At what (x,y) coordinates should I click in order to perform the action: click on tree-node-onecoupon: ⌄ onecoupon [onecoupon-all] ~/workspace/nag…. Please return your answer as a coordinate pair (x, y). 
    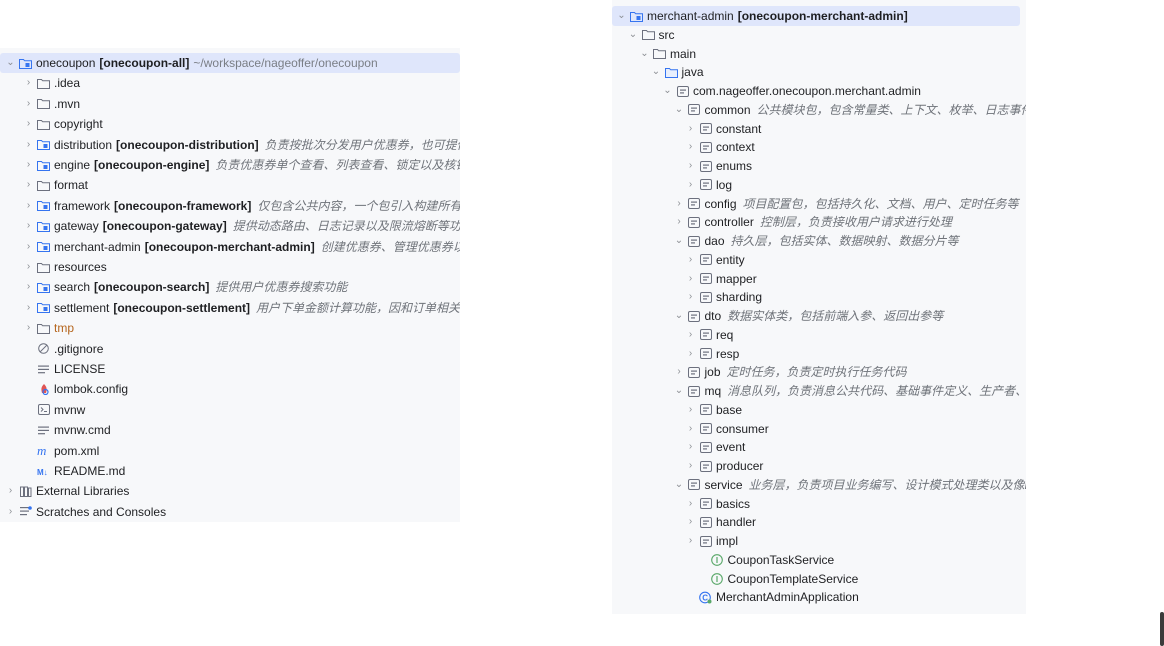
    Looking at the image, I should click on (230, 63).